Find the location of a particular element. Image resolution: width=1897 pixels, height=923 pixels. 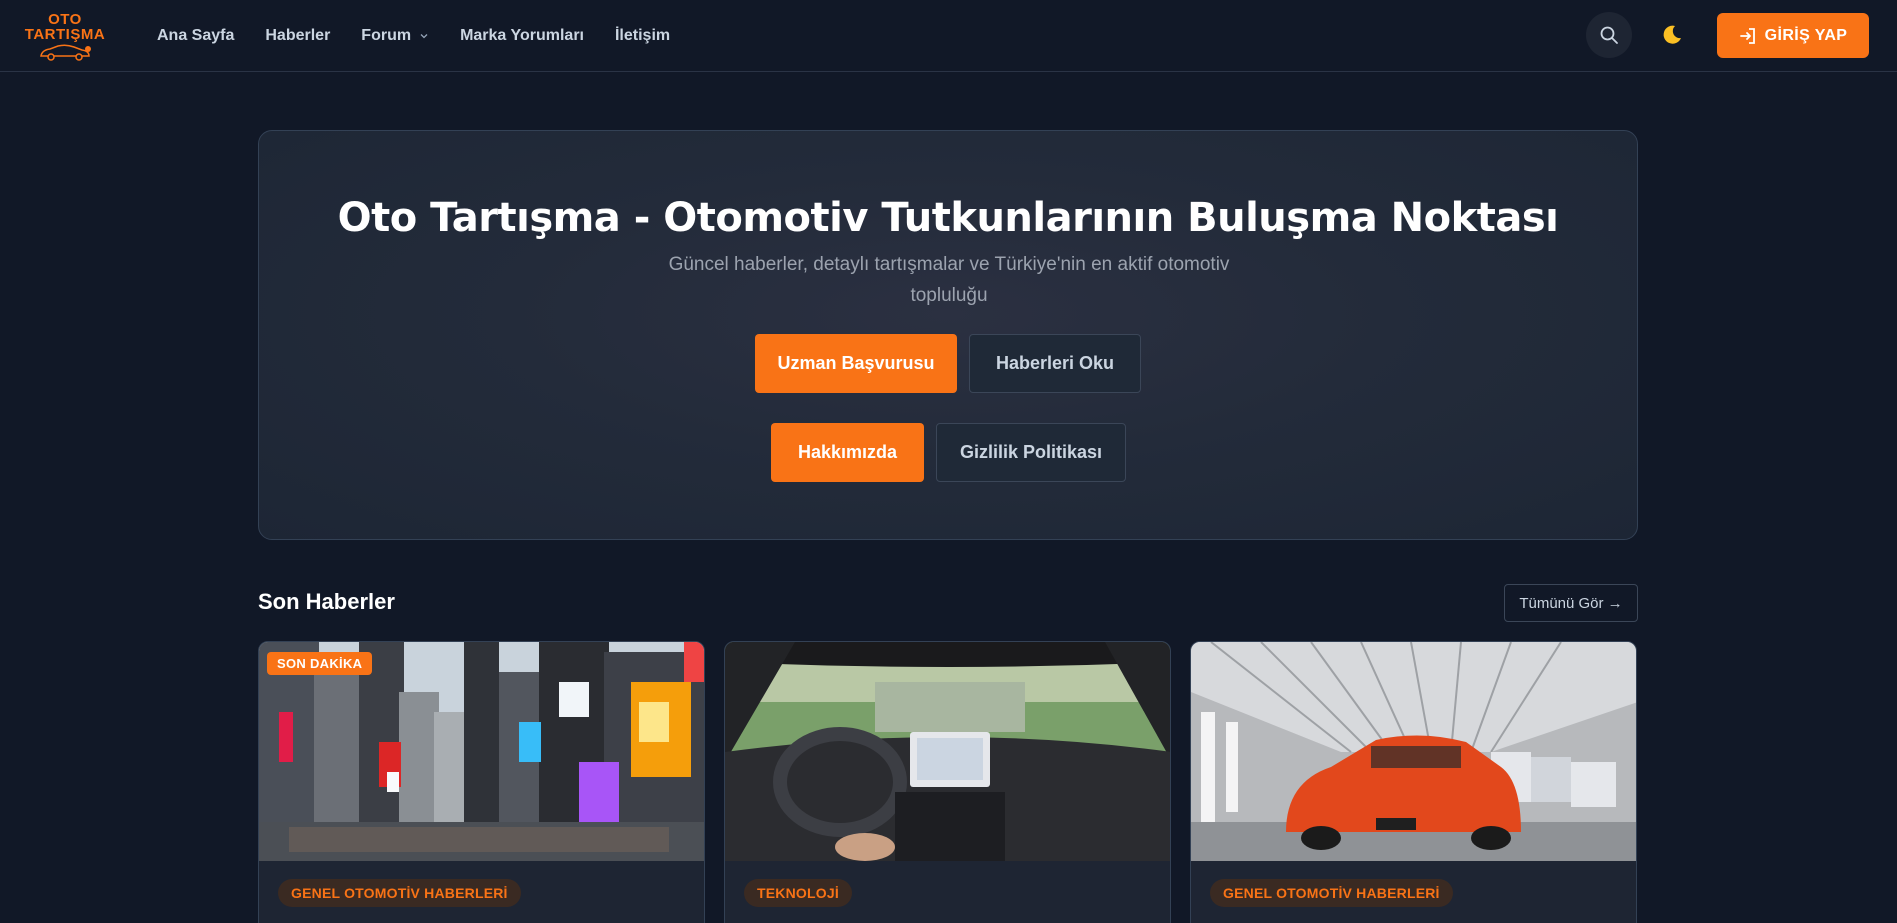

nav-brand-reviews-label: Marka Yorumları is located at coordinates (522, 35).